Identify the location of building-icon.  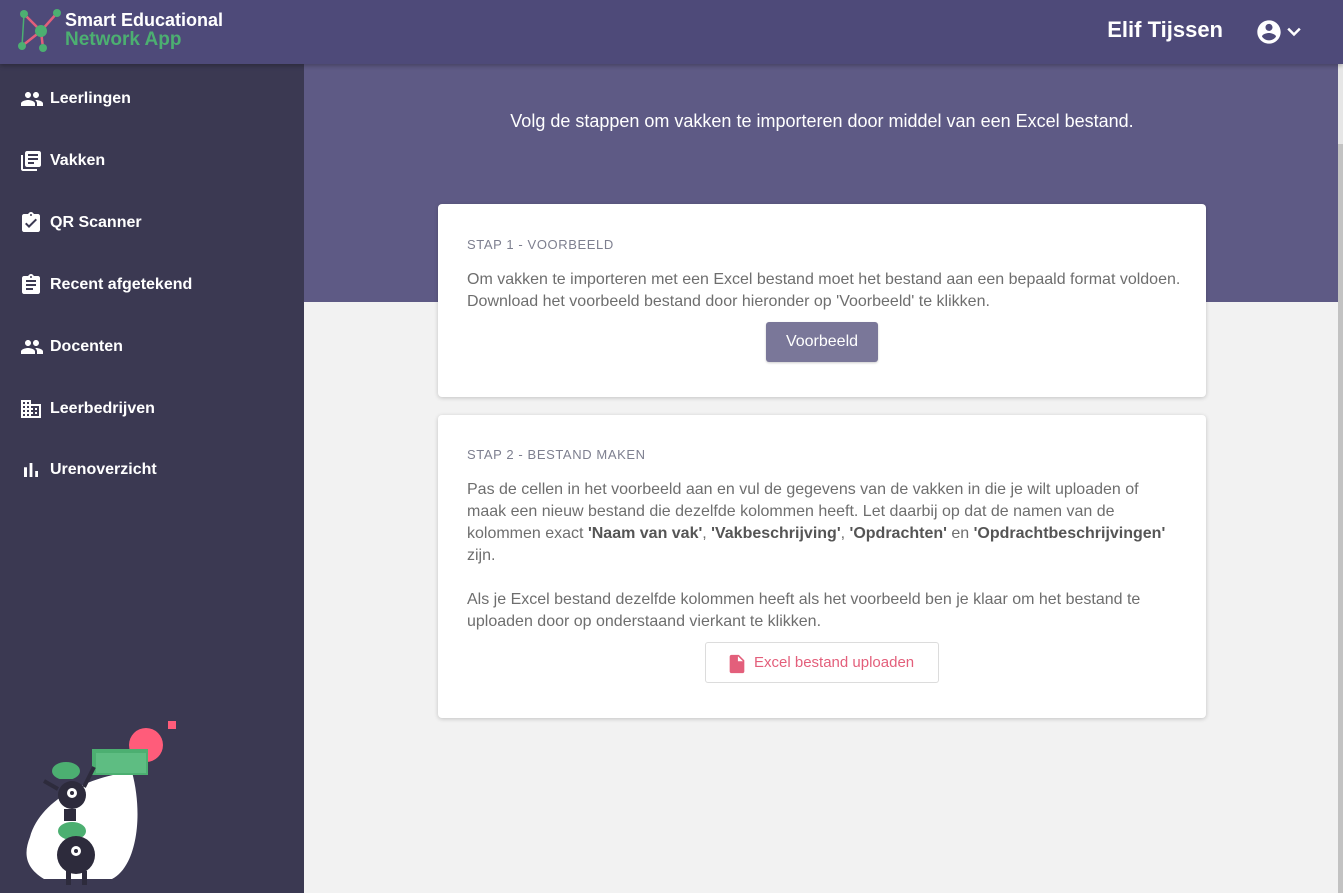
(31, 409).